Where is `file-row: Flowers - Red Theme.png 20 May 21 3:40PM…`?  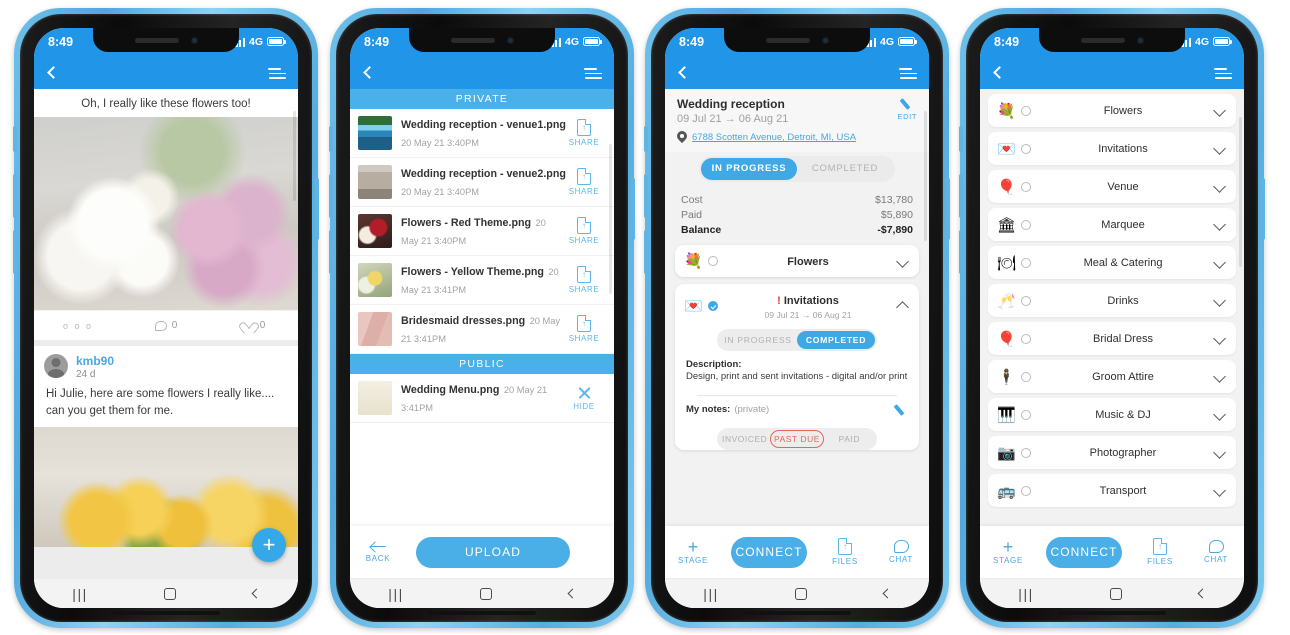
file-row: Flowers - Red Theme.png 20 May 21 3:40PM… is located at coordinates (482, 231).